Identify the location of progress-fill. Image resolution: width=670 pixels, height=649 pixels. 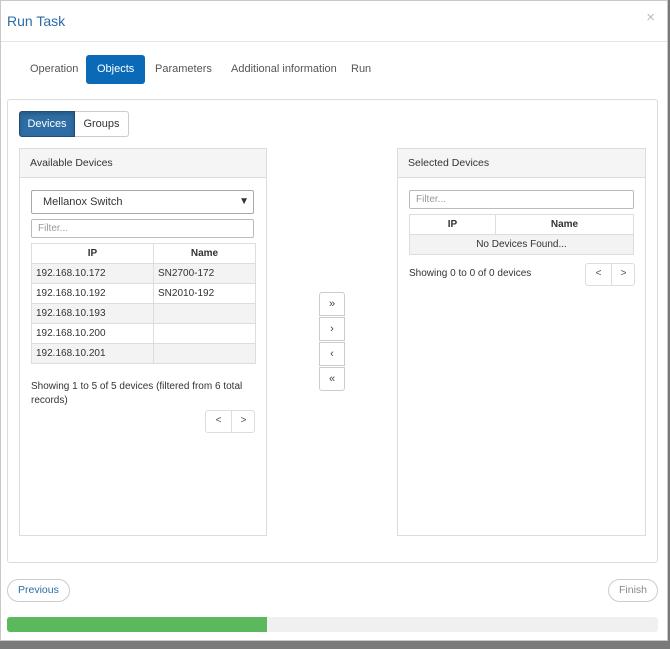
(137, 624).